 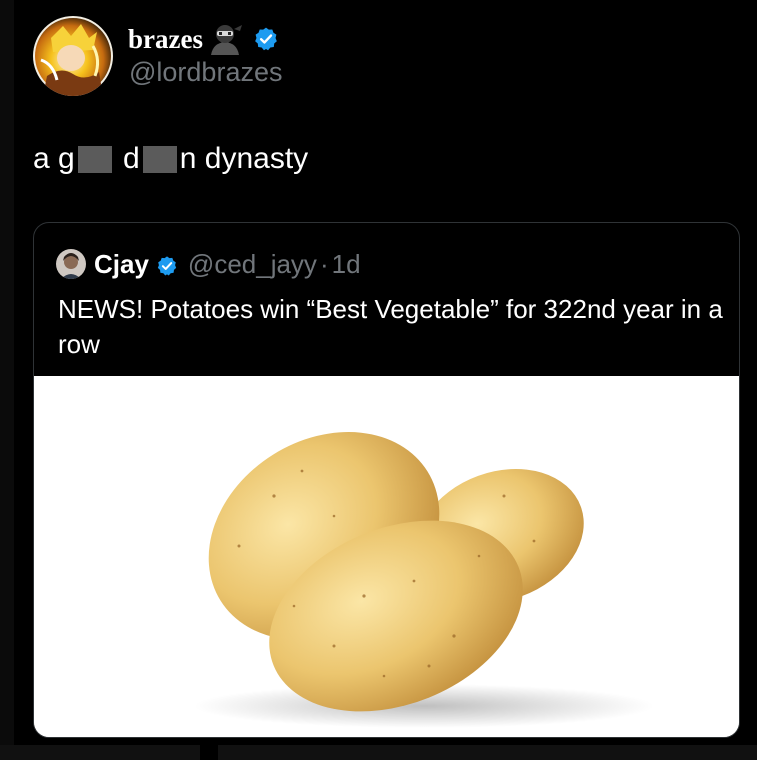 I want to click on post-text: a g d n dynasty, so click(x=170, y=159).